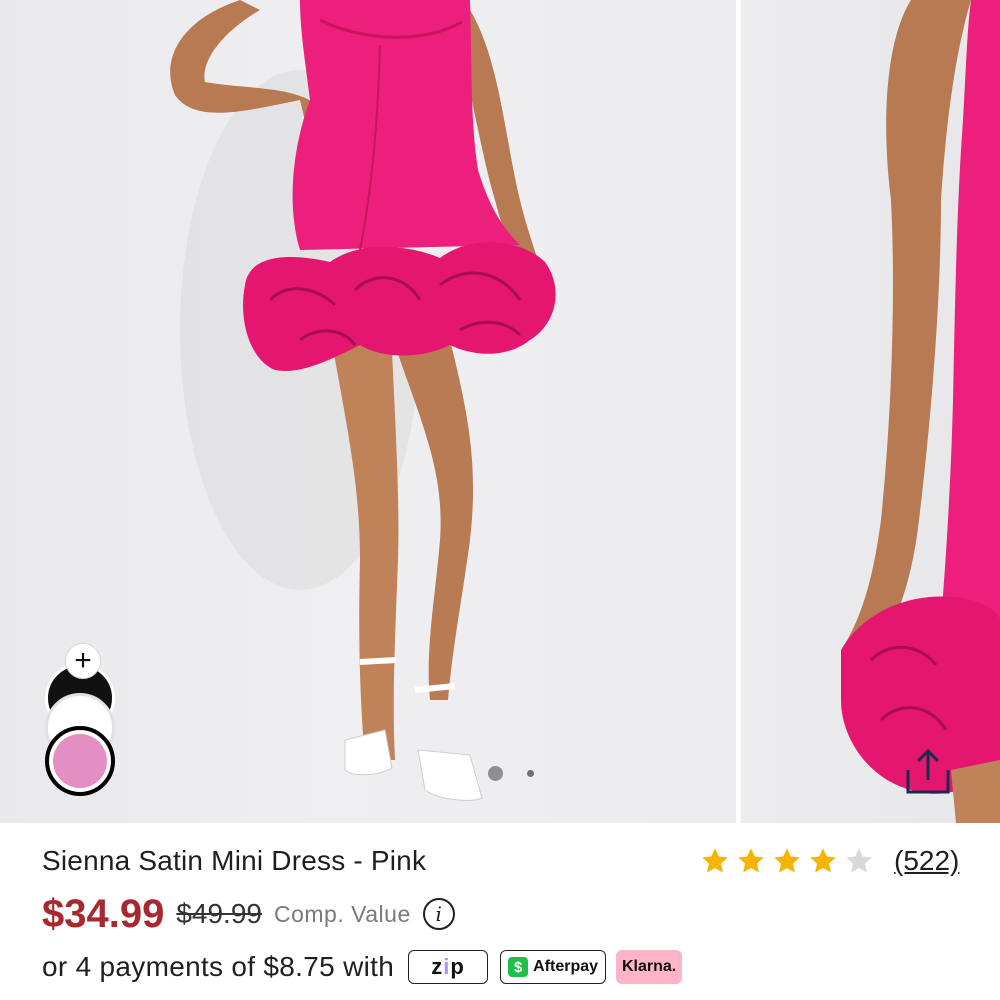 The width and height of the screenshot is (1000, 1000). Describe the element at coordinates (437, 966) in the screenshot. I see `zip-logo-z: z` at that location.